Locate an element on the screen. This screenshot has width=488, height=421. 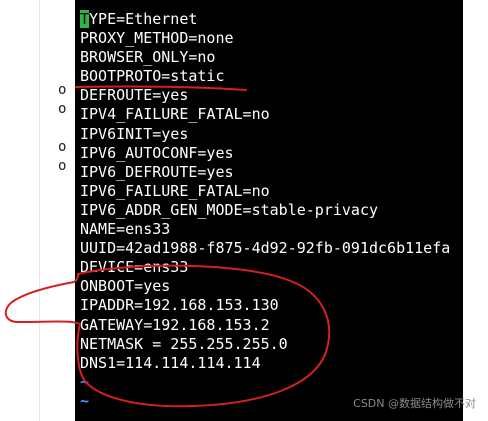
config-line: DEVICE=ens33 is located at coordinates (134, 267).